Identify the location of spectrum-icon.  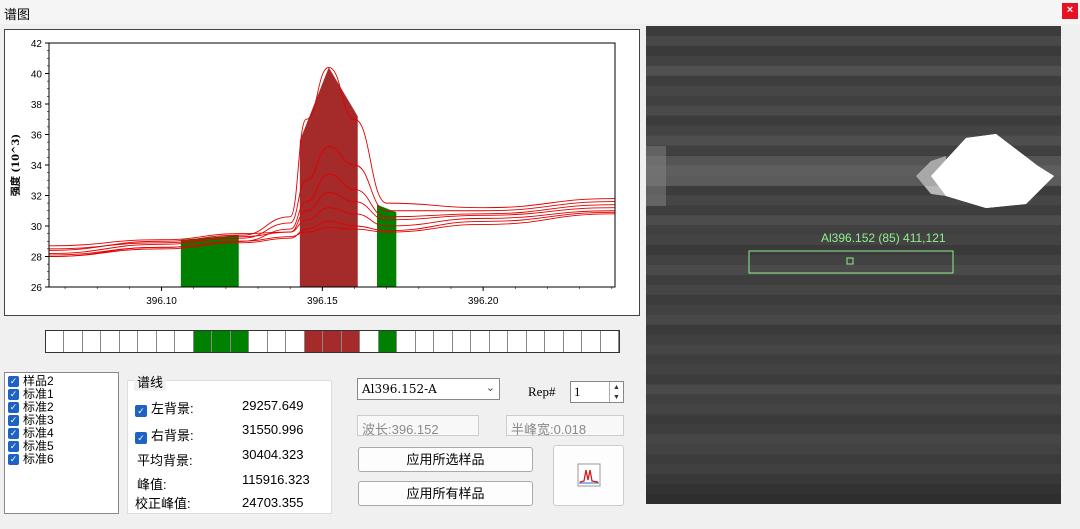
(589, 475).